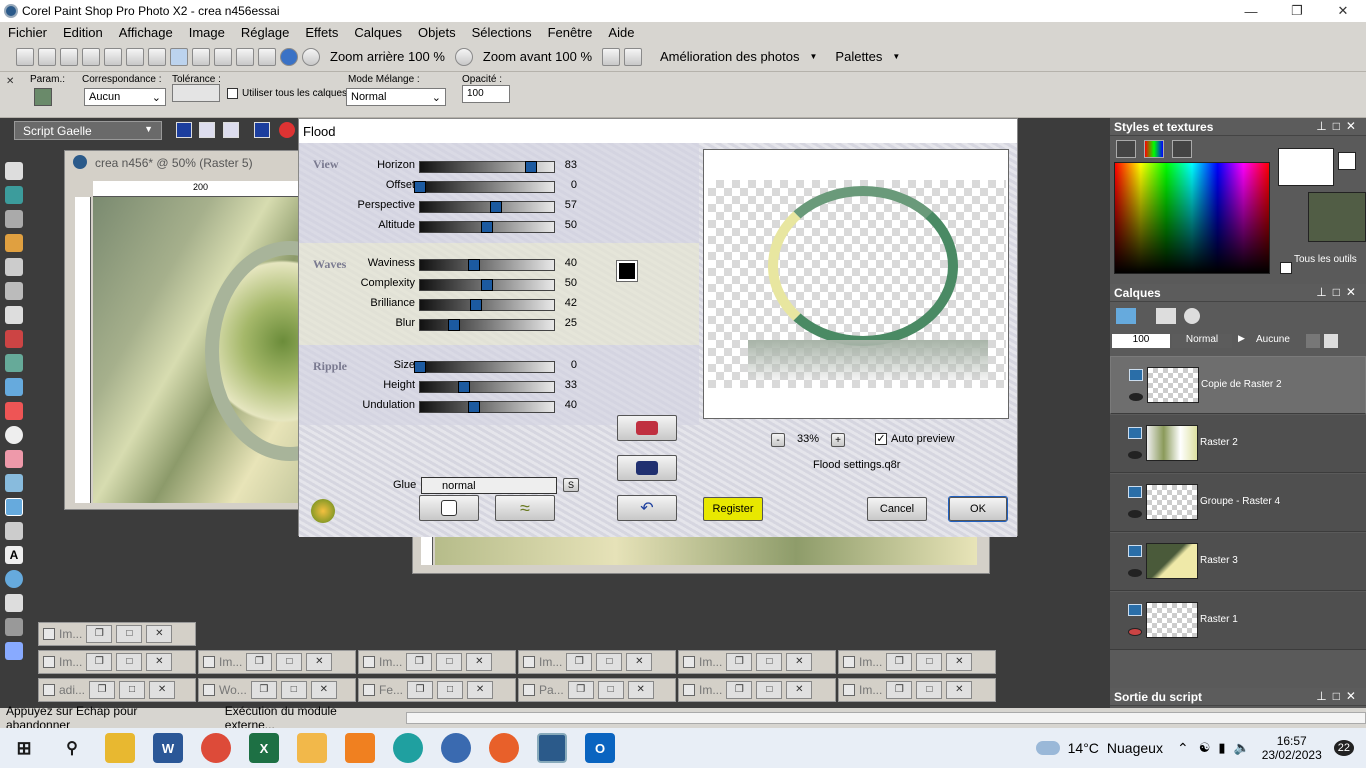 This screenshot has width=1366, height=768. I want to click on maximize-button: ❐, so click(1297, 11).